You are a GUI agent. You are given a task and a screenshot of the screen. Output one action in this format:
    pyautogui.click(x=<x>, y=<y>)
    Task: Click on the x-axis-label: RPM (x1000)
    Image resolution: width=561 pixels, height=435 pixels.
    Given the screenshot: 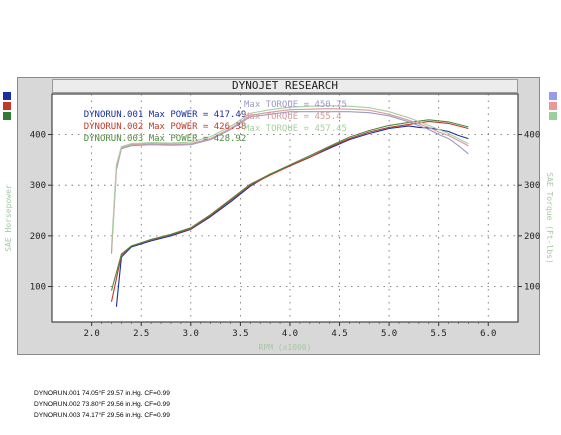 What is the action you would take?
    pyautogui.click(x=285, y=347)
    